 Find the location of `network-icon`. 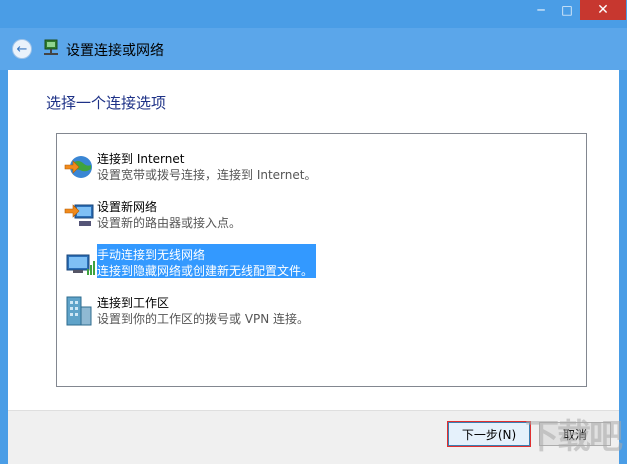

network-icon is located at coordinates (51, 47).